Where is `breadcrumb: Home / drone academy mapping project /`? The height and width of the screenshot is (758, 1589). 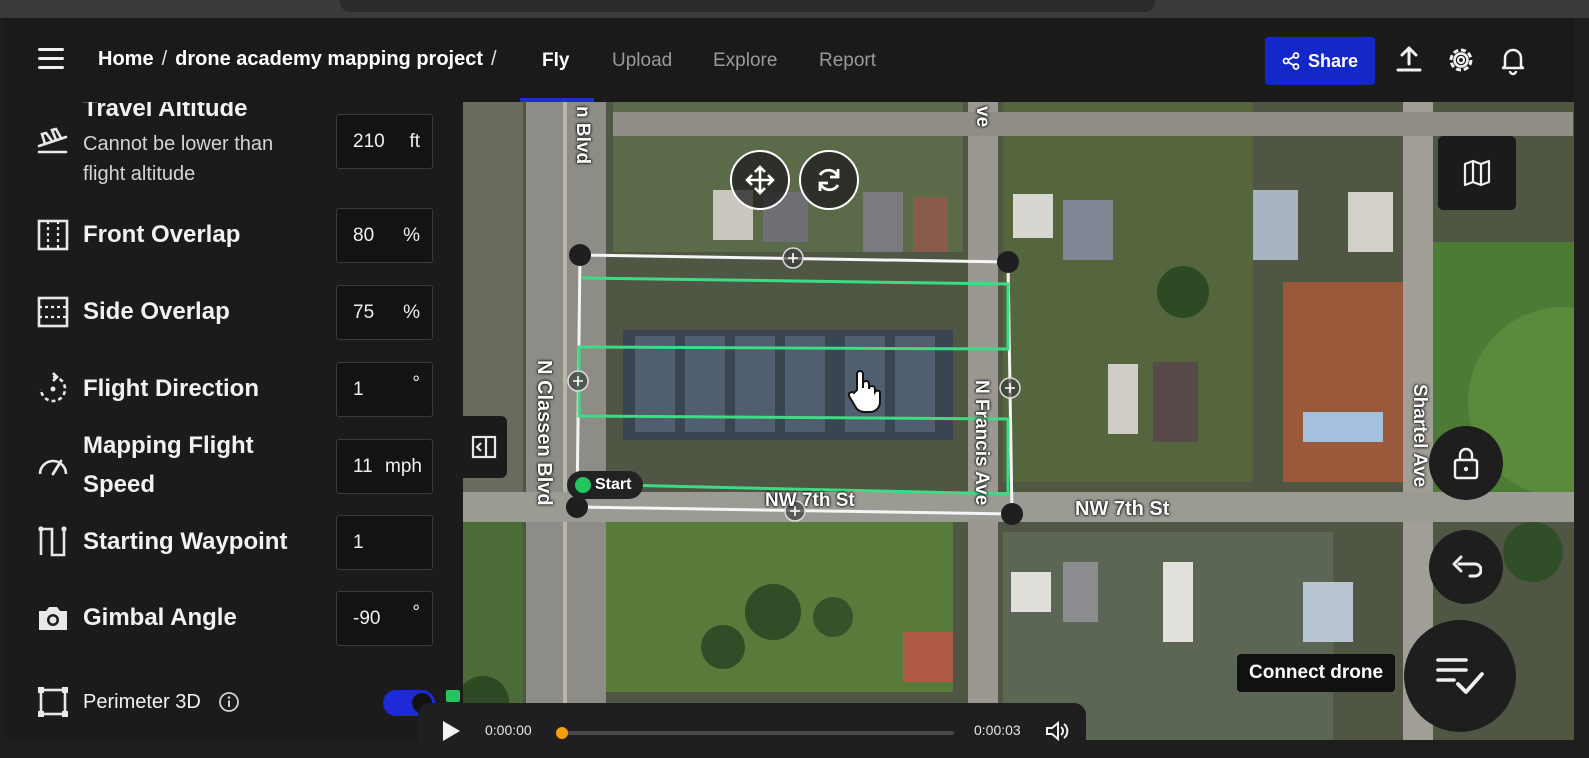
breadcrumb: Home / drone academy mapping project / is located at coordinates (297, 59).